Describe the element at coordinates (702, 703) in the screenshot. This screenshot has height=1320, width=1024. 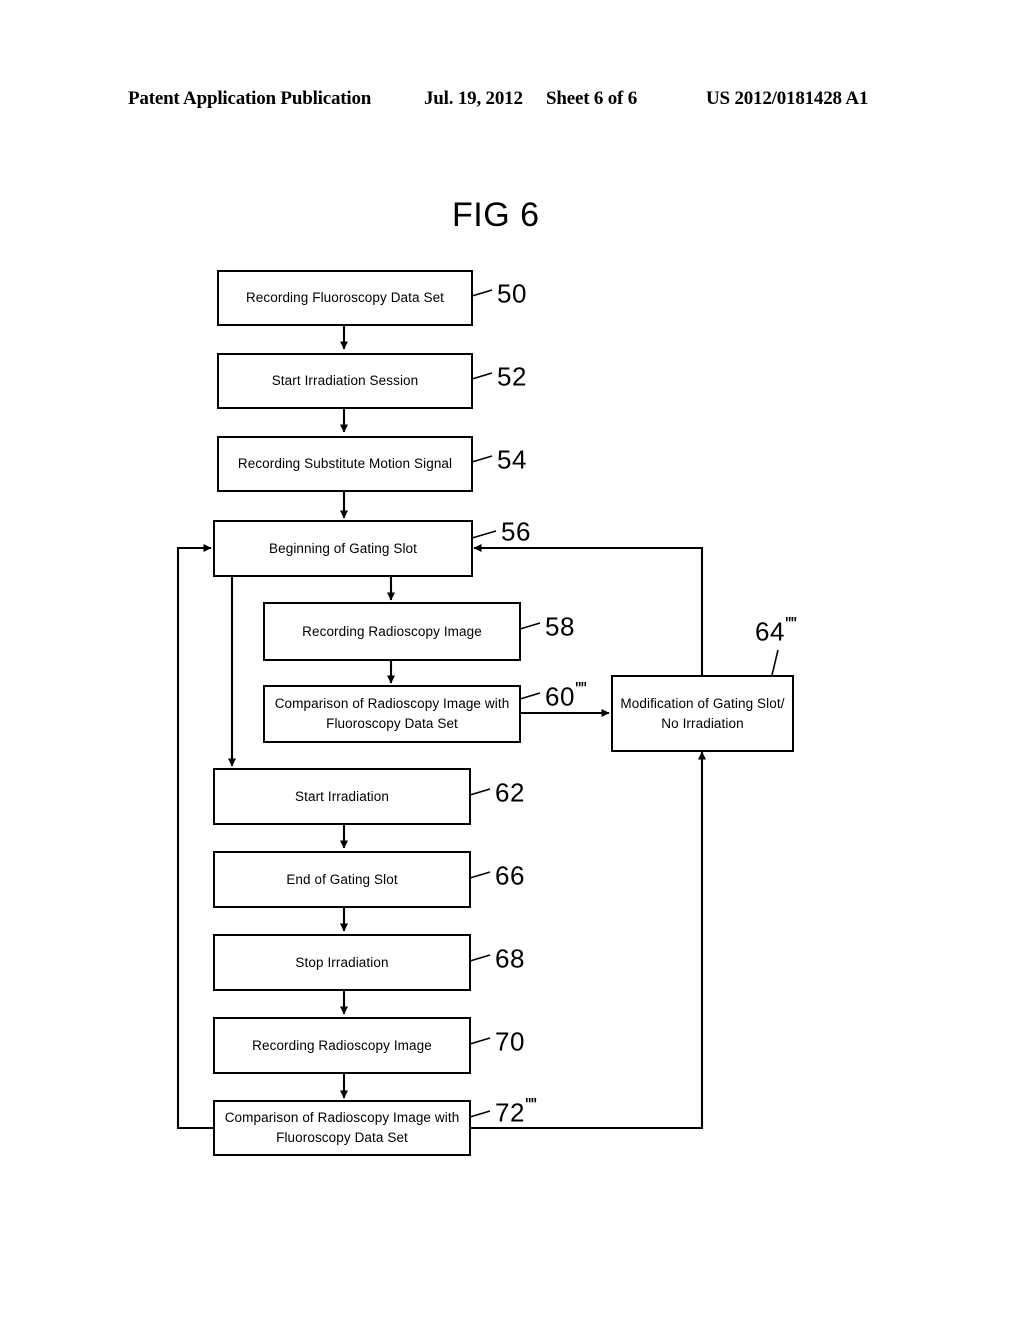
I see `node-label-line1: Modification of Gating Slot/` at that location.